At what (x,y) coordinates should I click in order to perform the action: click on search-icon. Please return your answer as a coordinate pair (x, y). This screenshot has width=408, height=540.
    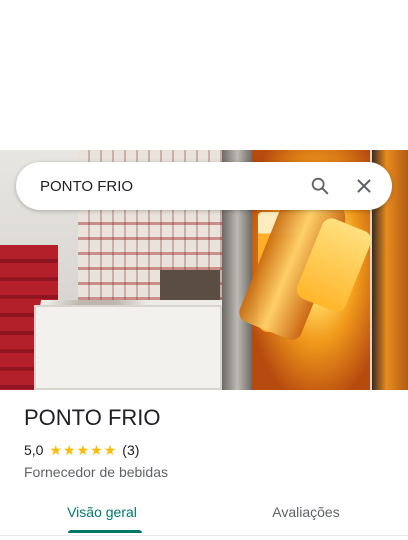
    Looking at the image, I should click on (320, 186).